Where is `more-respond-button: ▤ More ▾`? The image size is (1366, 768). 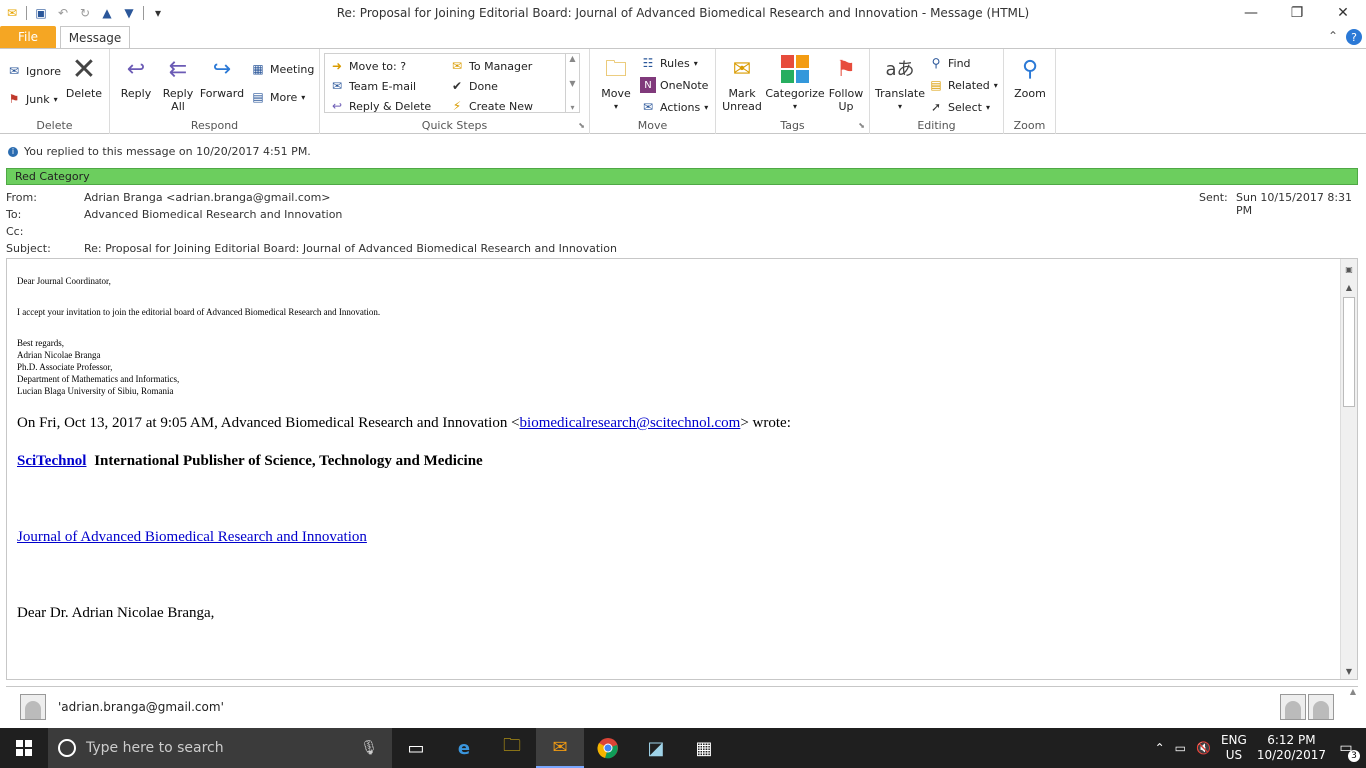
more-respond-button: ▤ More ▾ is located at coordinates (282, 97).